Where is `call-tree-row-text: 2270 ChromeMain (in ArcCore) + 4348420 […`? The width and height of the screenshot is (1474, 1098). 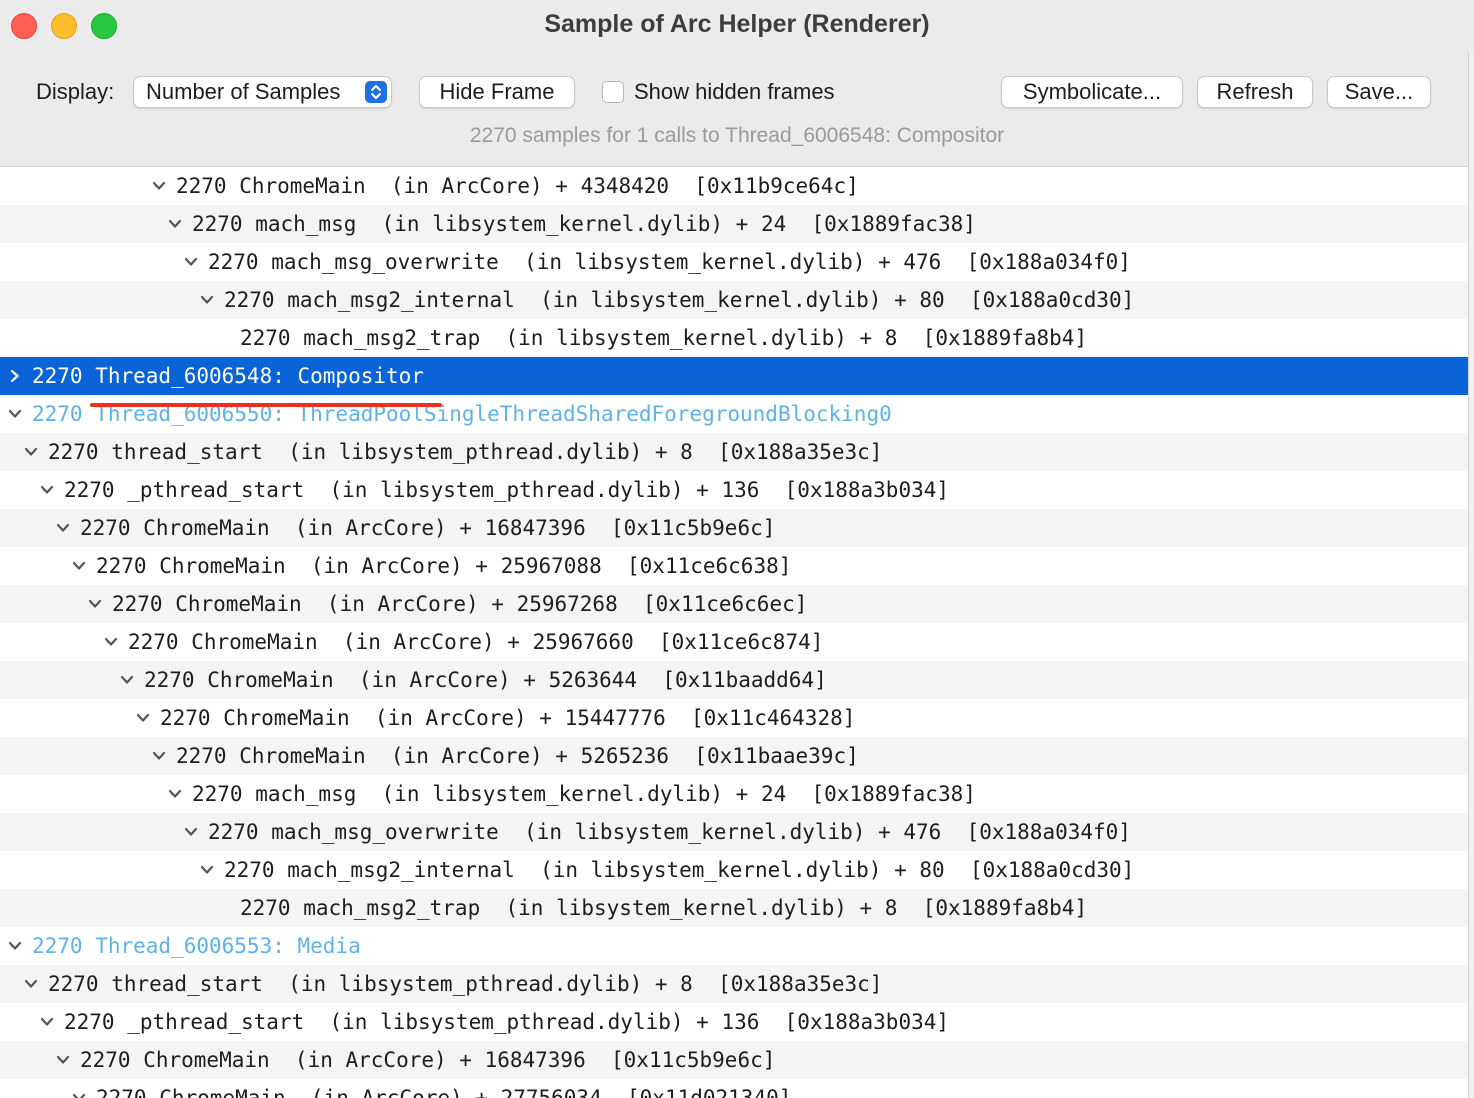
call-tree-row-text: 2270 ChromeMain (in ArcCore) + 4348420 [… is located at coordinates (517, 186).